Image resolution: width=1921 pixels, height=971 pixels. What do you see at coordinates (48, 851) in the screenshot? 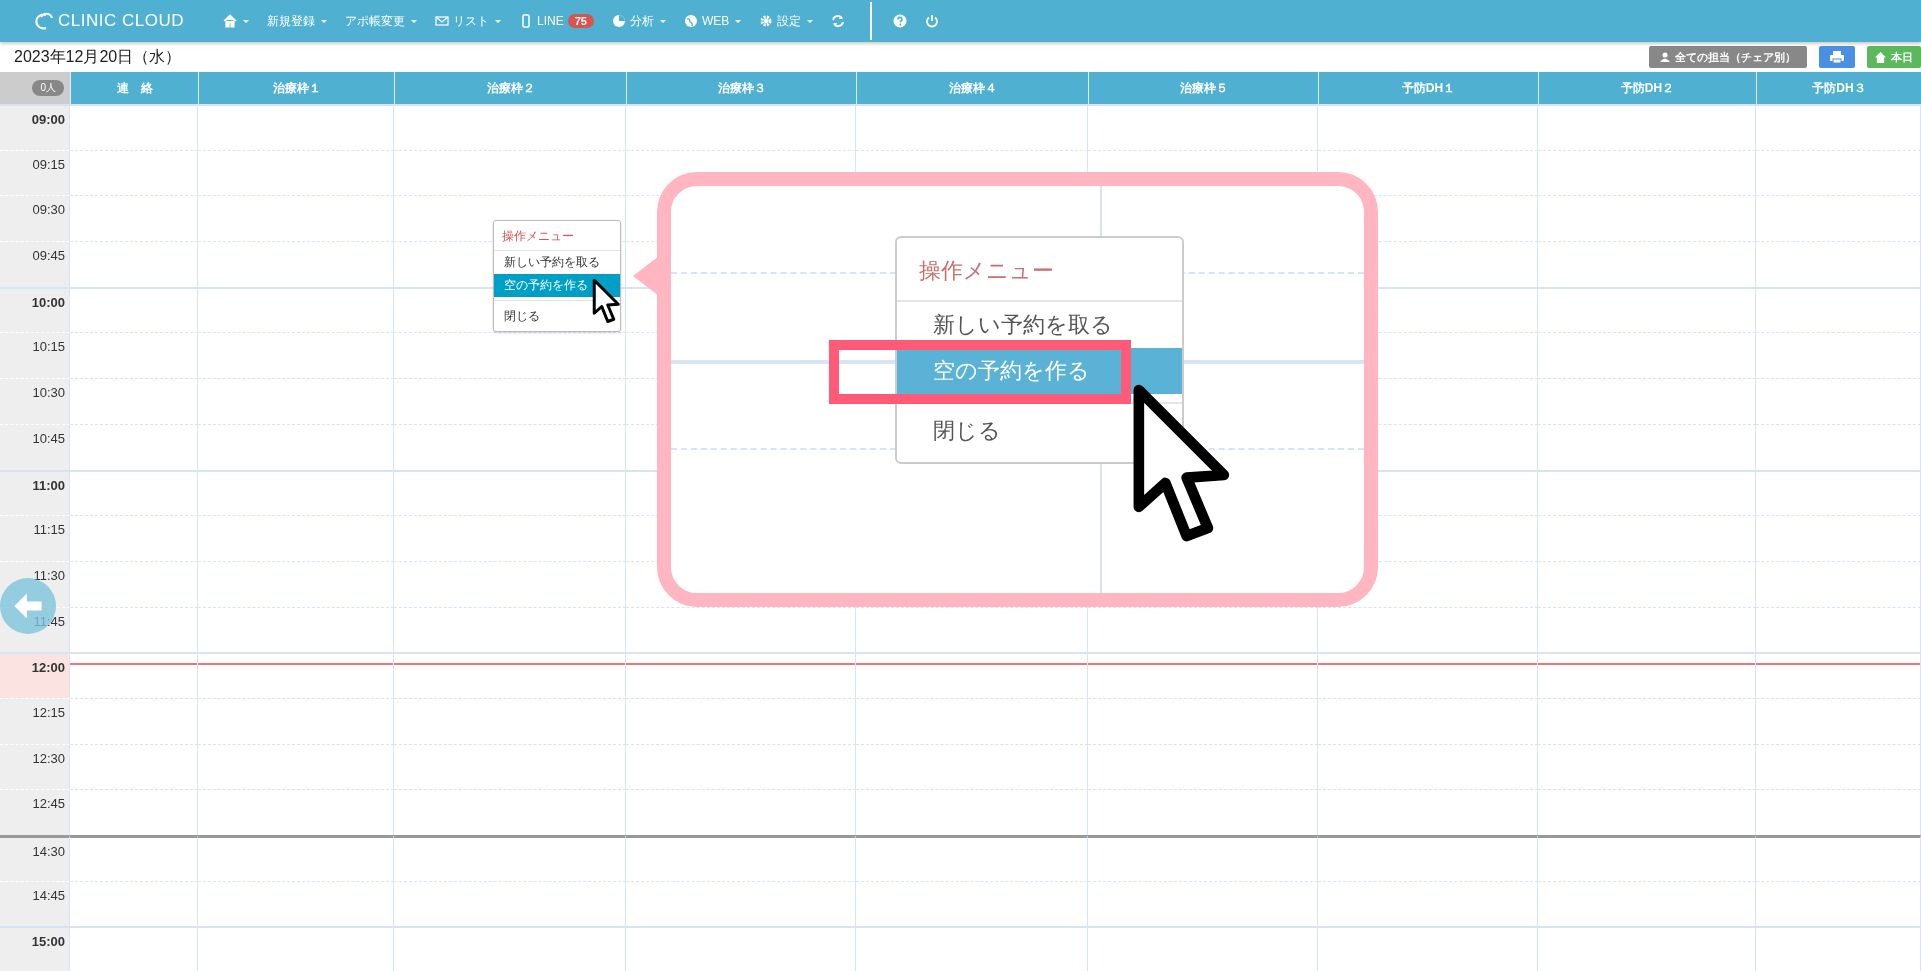
I see `time-label: 14:30` at bounding box center [48, 851].